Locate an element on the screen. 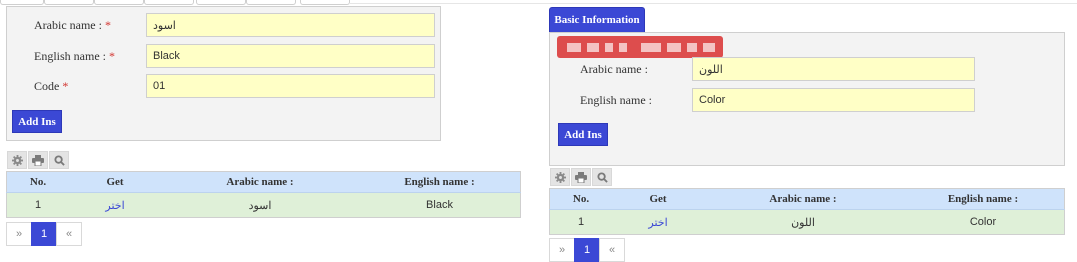  right-arabic-name-input is located at coordinates (833, 69).